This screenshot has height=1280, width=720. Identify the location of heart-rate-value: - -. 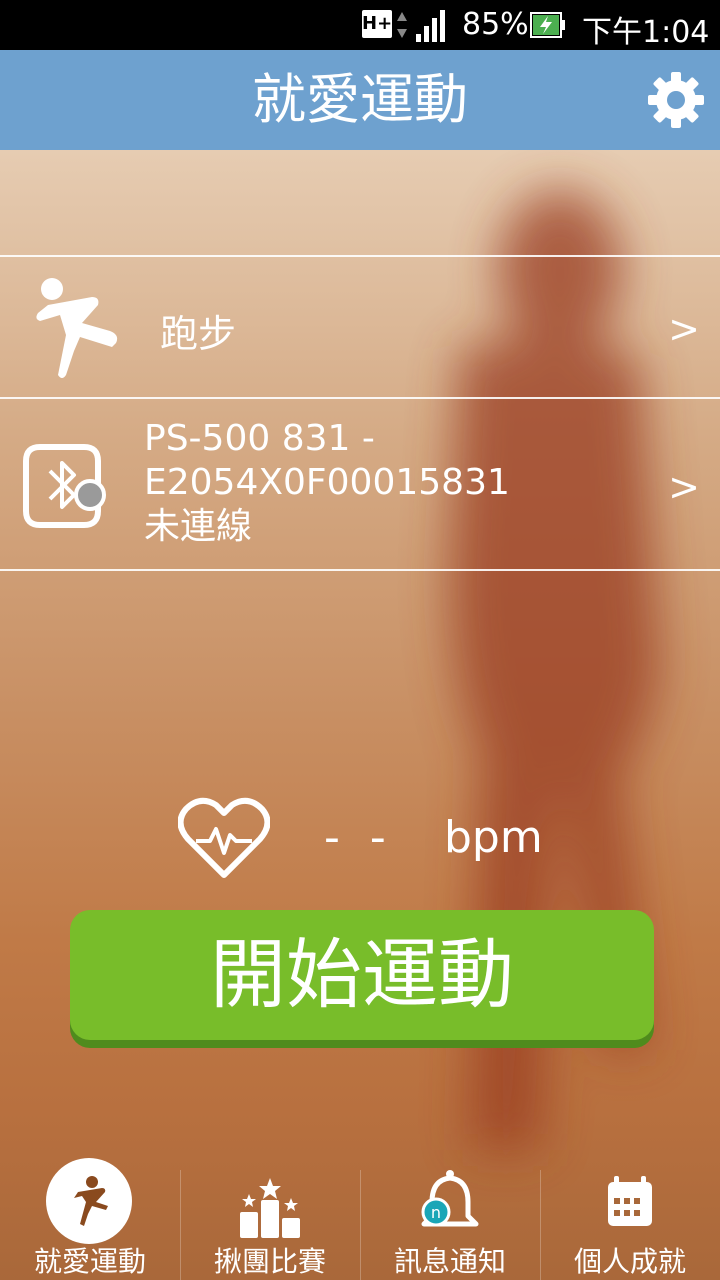
(359, 837).